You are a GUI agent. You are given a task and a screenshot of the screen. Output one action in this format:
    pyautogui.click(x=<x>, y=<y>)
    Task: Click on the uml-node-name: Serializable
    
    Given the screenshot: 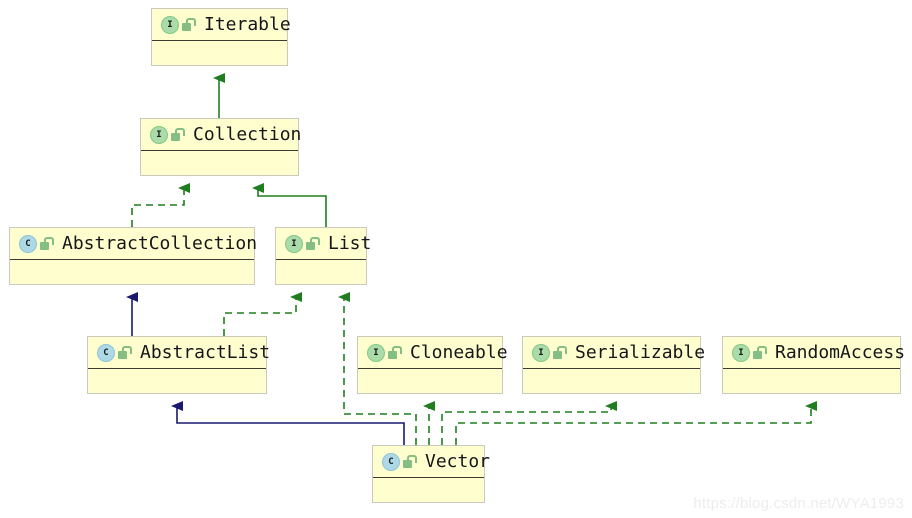 What is the action you would take?
    pyautogui.click(x=640, y=352)
    